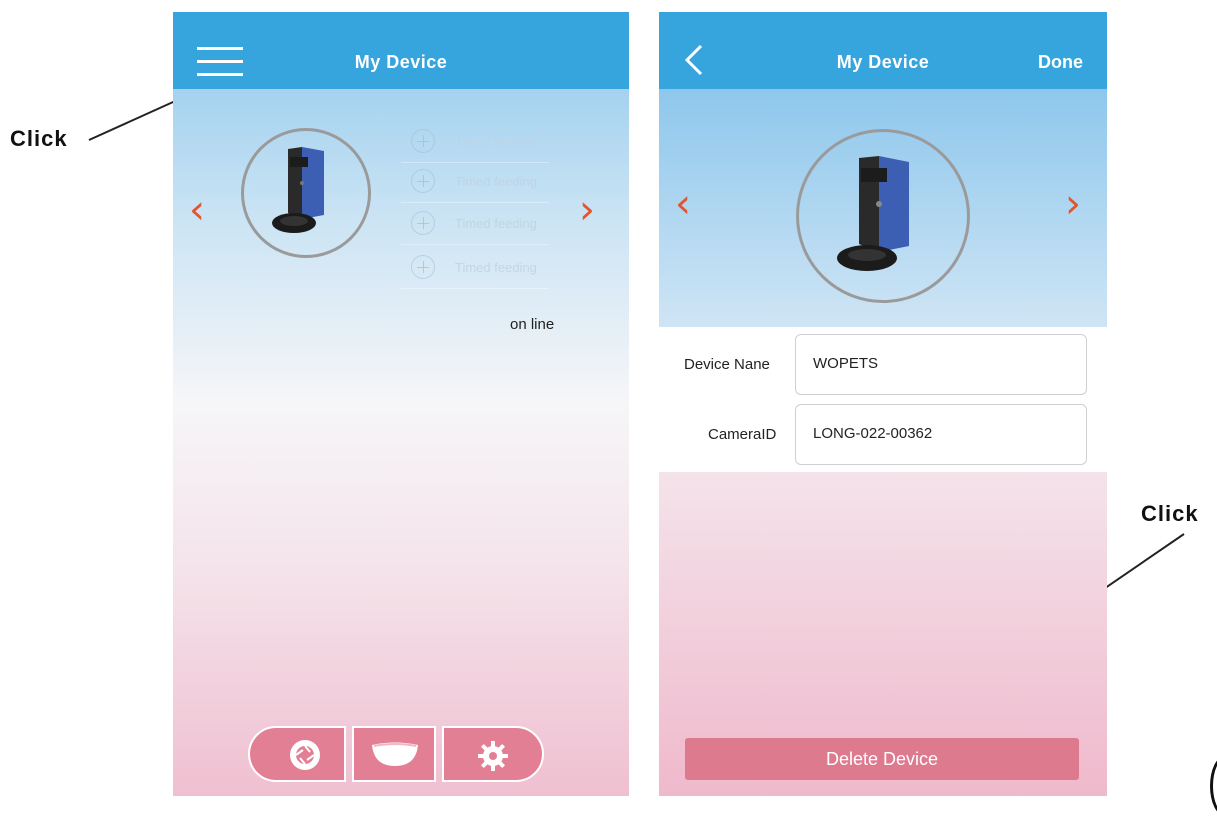 The image size is (1217, 816). I want to click on device-hero: ‹ ›, so click(883, 208).